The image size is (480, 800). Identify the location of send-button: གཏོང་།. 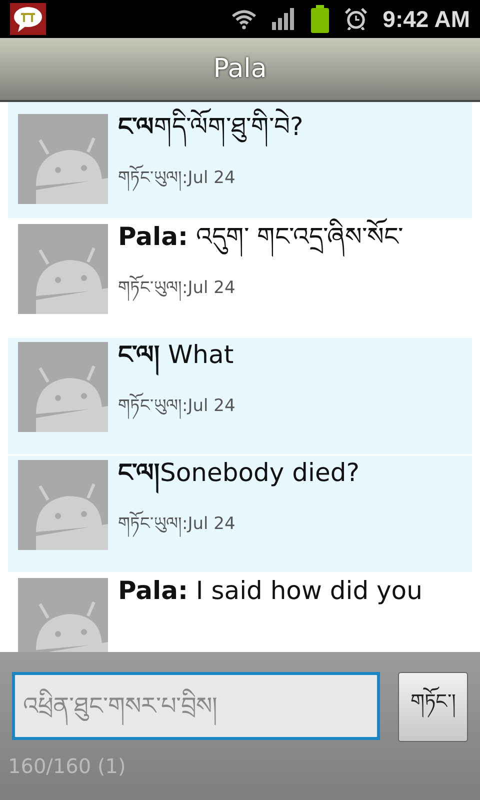
(433, 707).